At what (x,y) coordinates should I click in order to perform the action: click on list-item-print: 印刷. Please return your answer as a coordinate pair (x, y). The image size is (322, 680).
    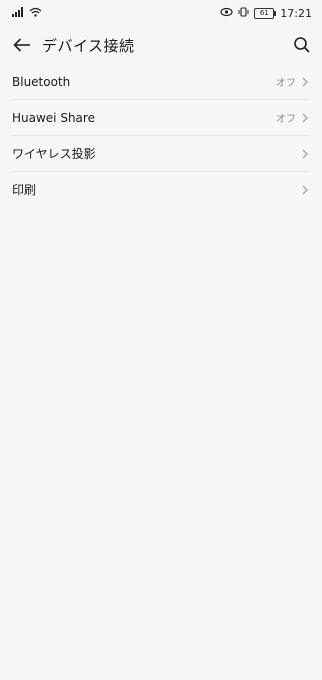
    Looking at the image, I should click on (161, 189).